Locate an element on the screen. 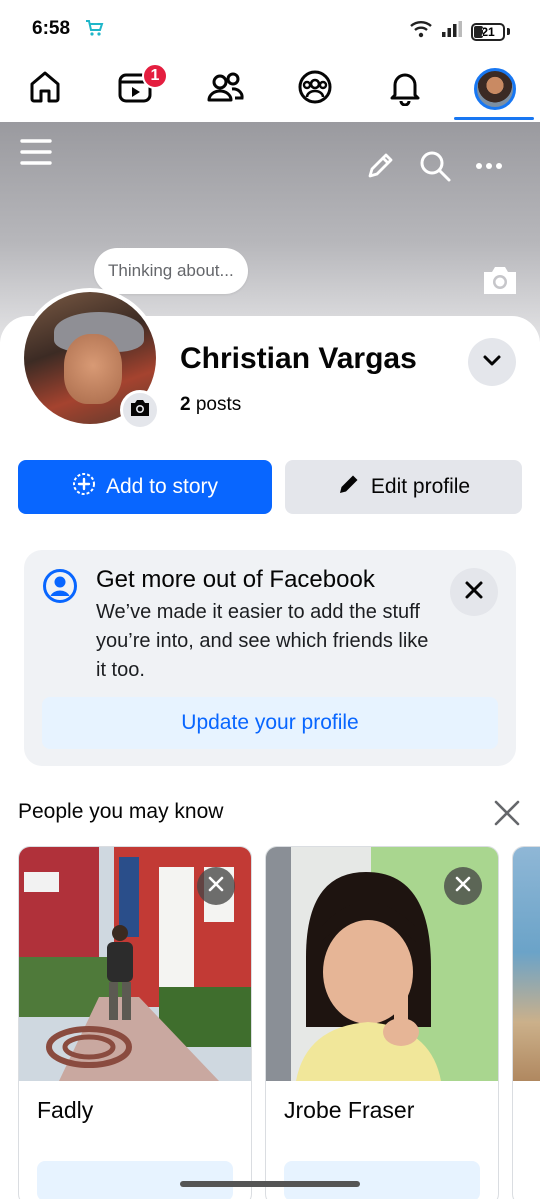  pymk-photo is located at coordinates (526, 964).